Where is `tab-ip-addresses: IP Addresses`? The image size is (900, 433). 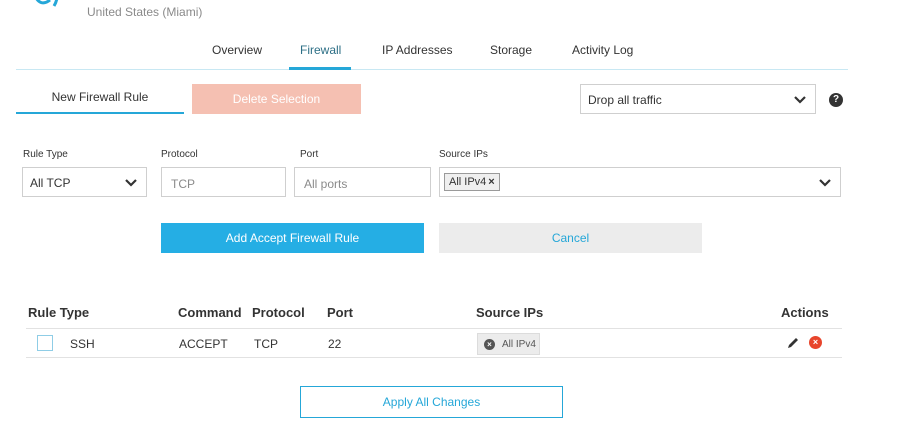
tab-ip-addresses: IP Addresses is located at coordinates (417, 50).